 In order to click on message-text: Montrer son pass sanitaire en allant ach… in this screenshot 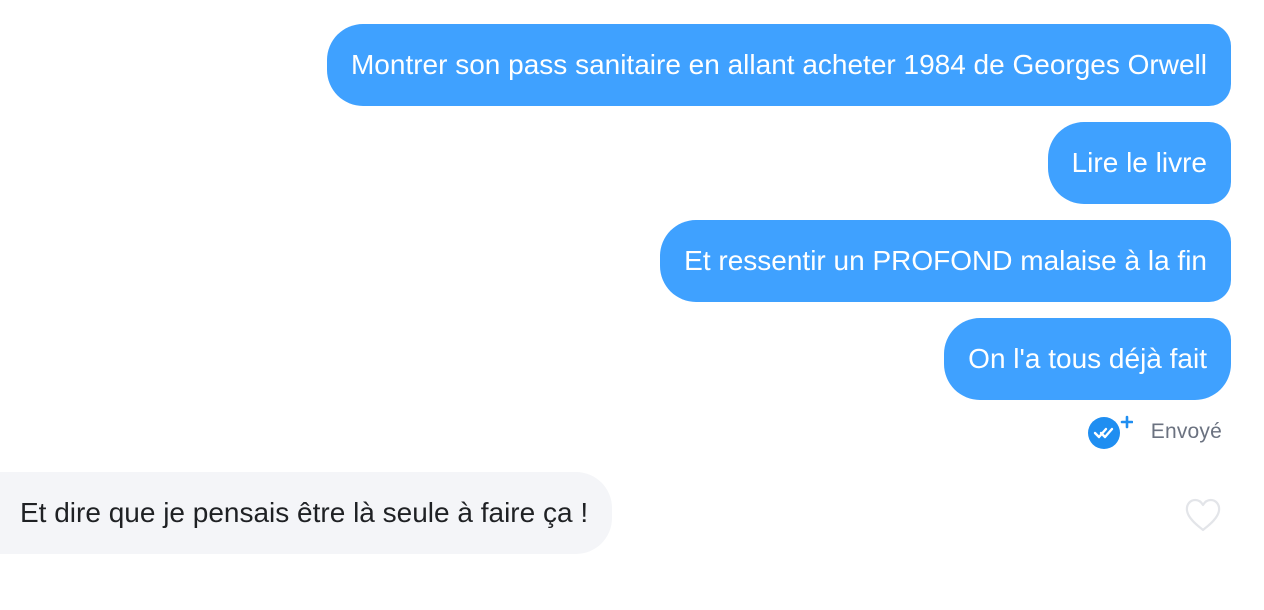, I will do `click(778, 64)`.